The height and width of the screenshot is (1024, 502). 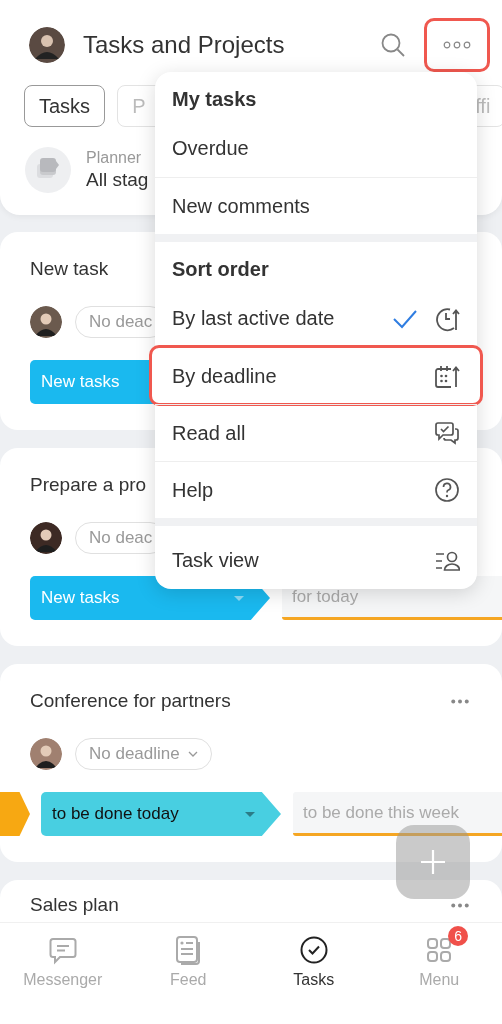 I want to click on task-title: Conference for partners, so click(x=130, y=701).